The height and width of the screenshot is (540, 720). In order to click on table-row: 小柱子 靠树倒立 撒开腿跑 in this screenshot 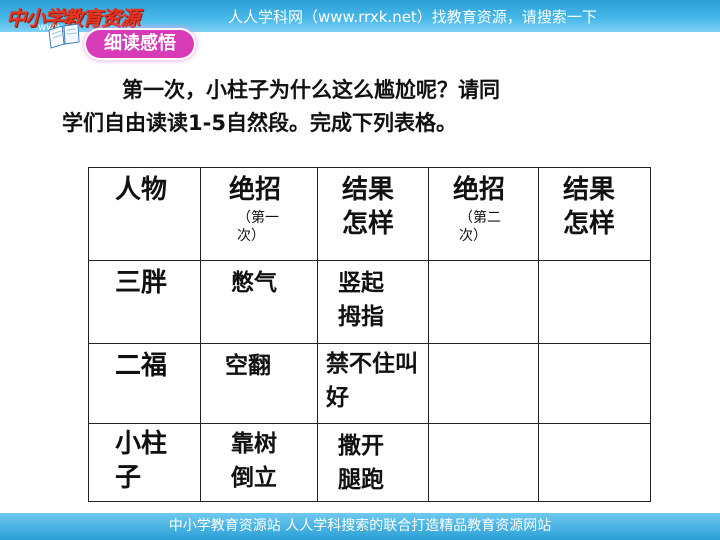, I will do `click(369, 462)`.